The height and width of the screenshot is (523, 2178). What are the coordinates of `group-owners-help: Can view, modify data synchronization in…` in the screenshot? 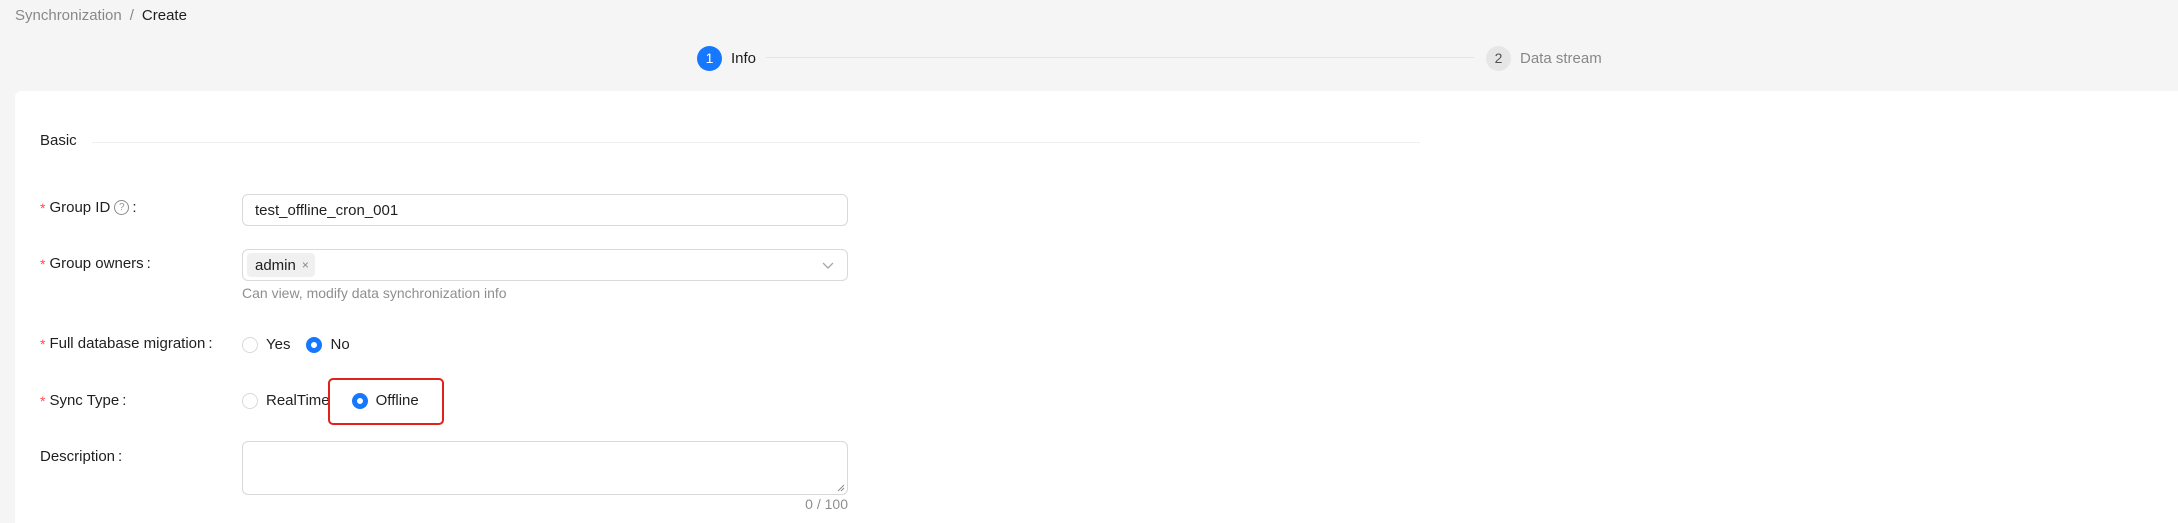 It's located at (374, 293).